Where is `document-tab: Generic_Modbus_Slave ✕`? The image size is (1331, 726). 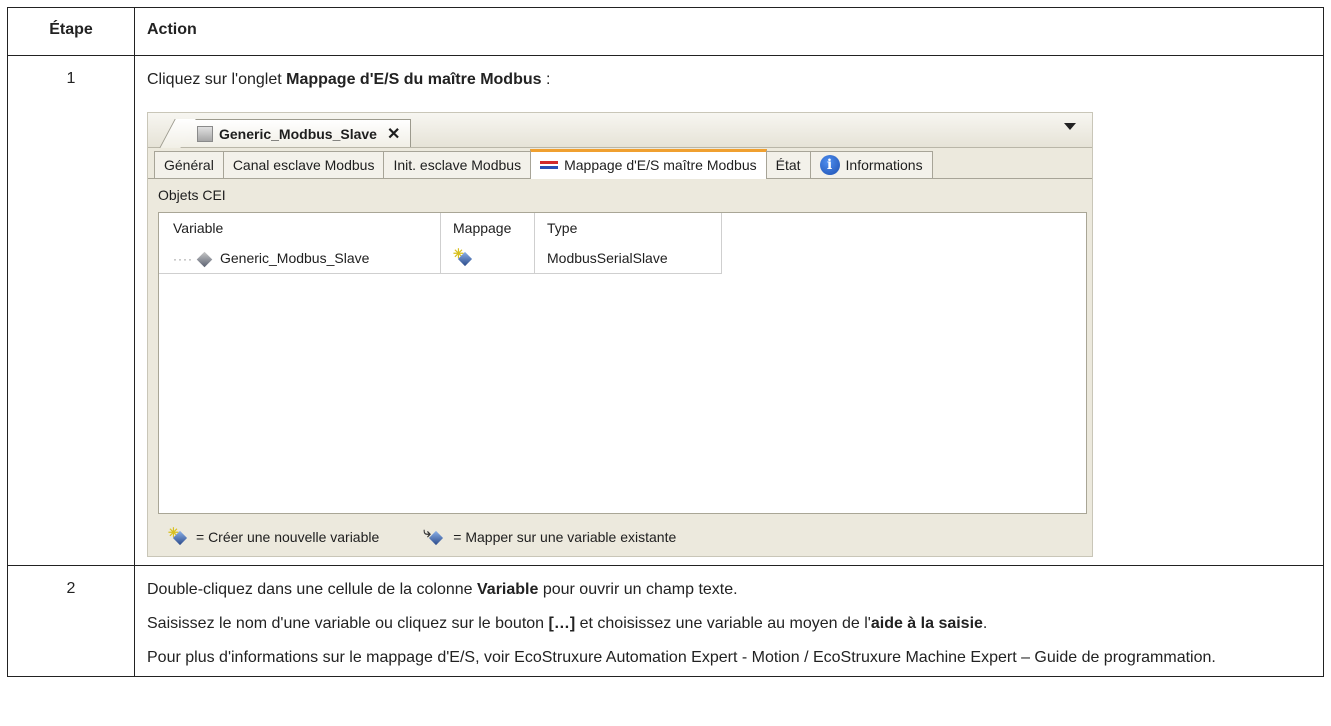 document-tab: Generic_Modbus_Slave ✕ is located at coordinates (295, 133).